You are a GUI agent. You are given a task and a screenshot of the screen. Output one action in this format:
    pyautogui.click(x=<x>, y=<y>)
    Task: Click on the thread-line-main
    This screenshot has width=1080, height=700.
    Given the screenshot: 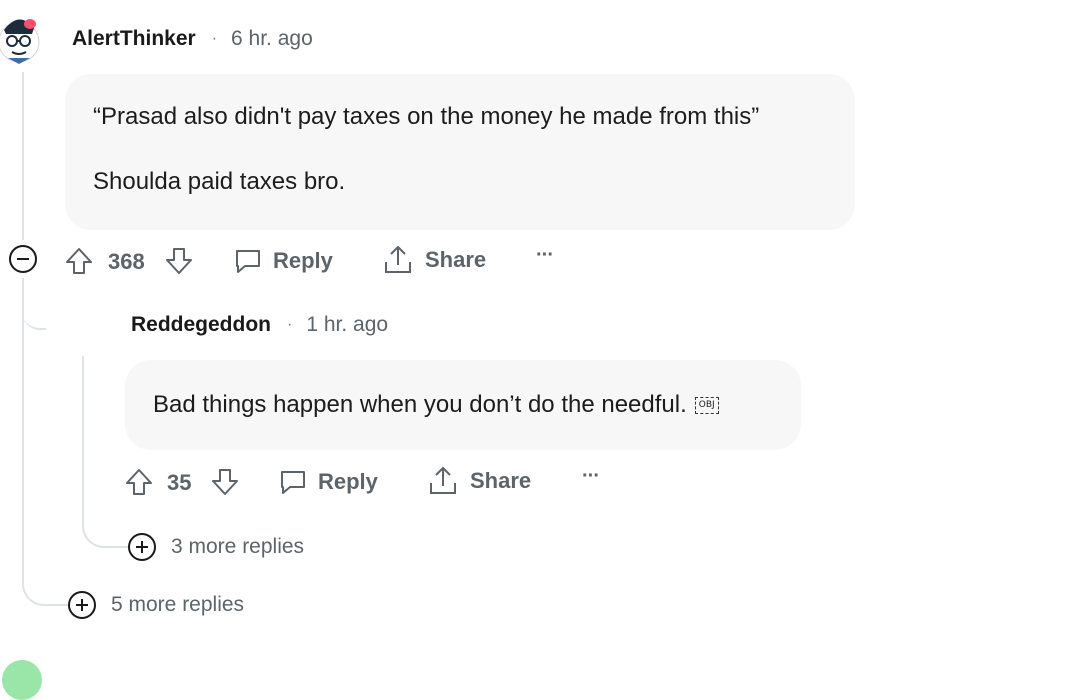 What is the action you would take?
    pyautogui.click(x=23, y=156)
    